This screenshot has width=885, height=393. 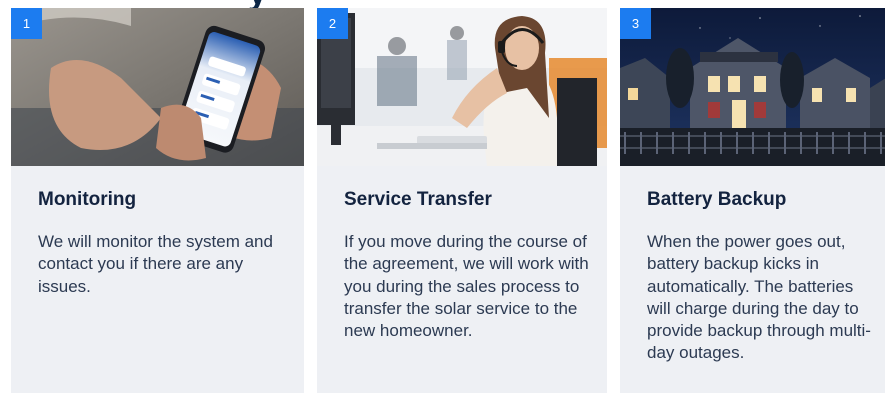 I want to click on card-photo-service-transfer, so click(x=462, y=87).